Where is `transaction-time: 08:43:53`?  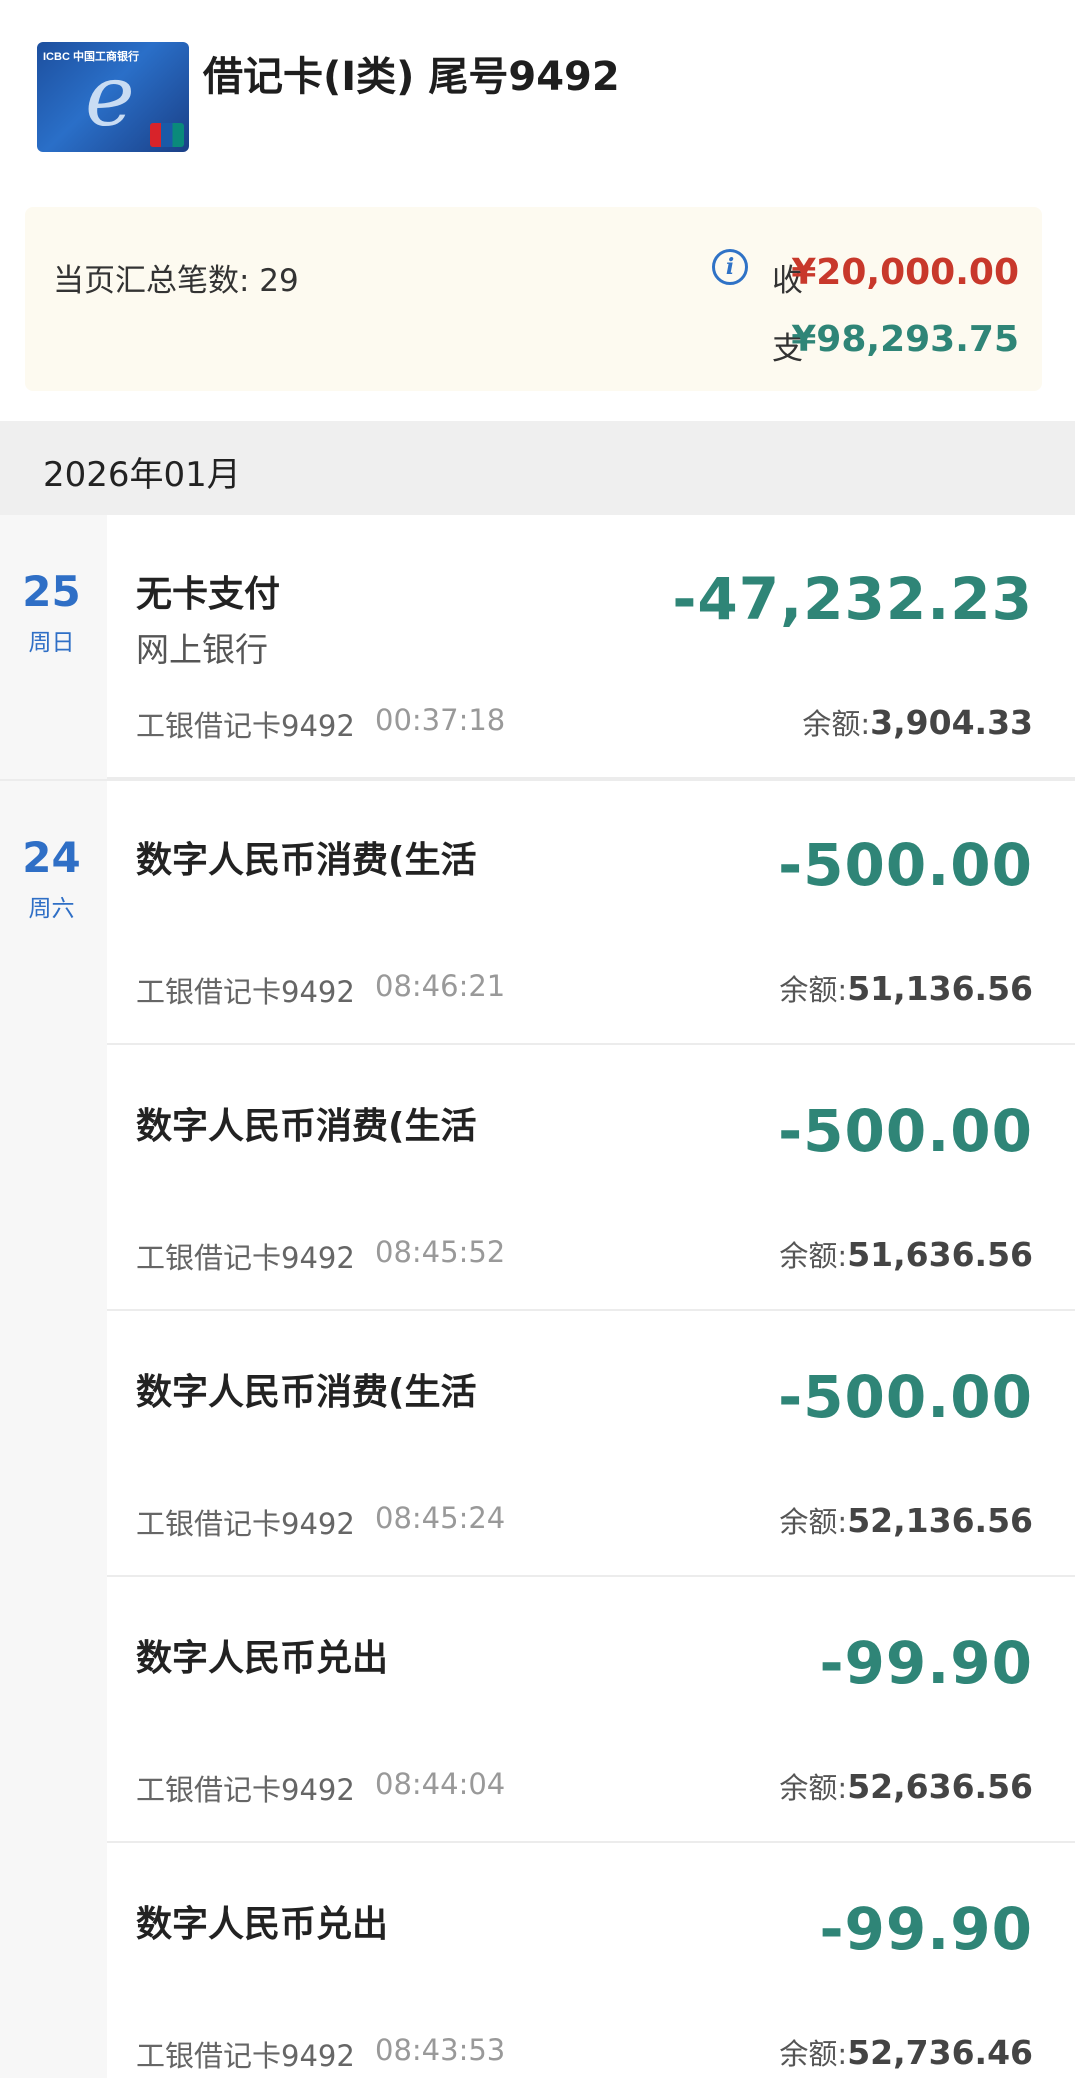
transaction-time: 08:43:53 is located at coordinates (440, 2050).